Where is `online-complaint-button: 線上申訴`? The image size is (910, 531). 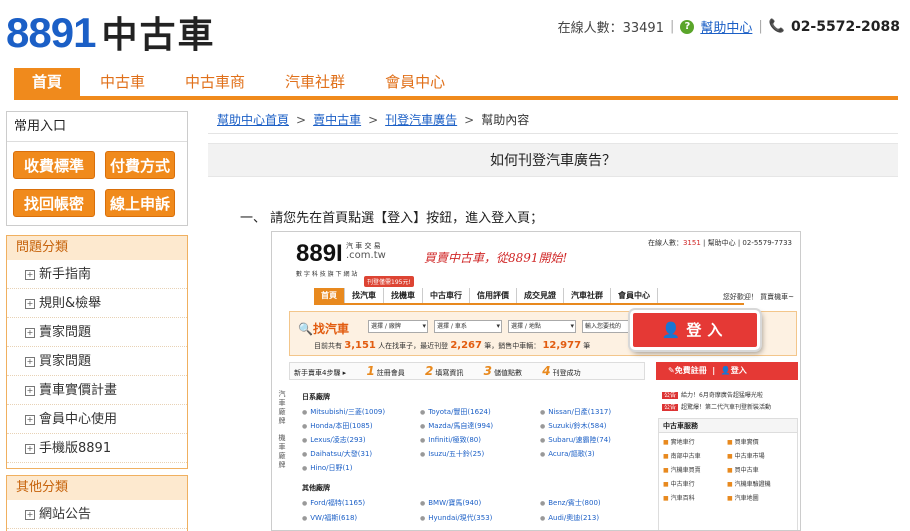
online-complaint-button: 線上申訴 is located at coordinates (140, 203).